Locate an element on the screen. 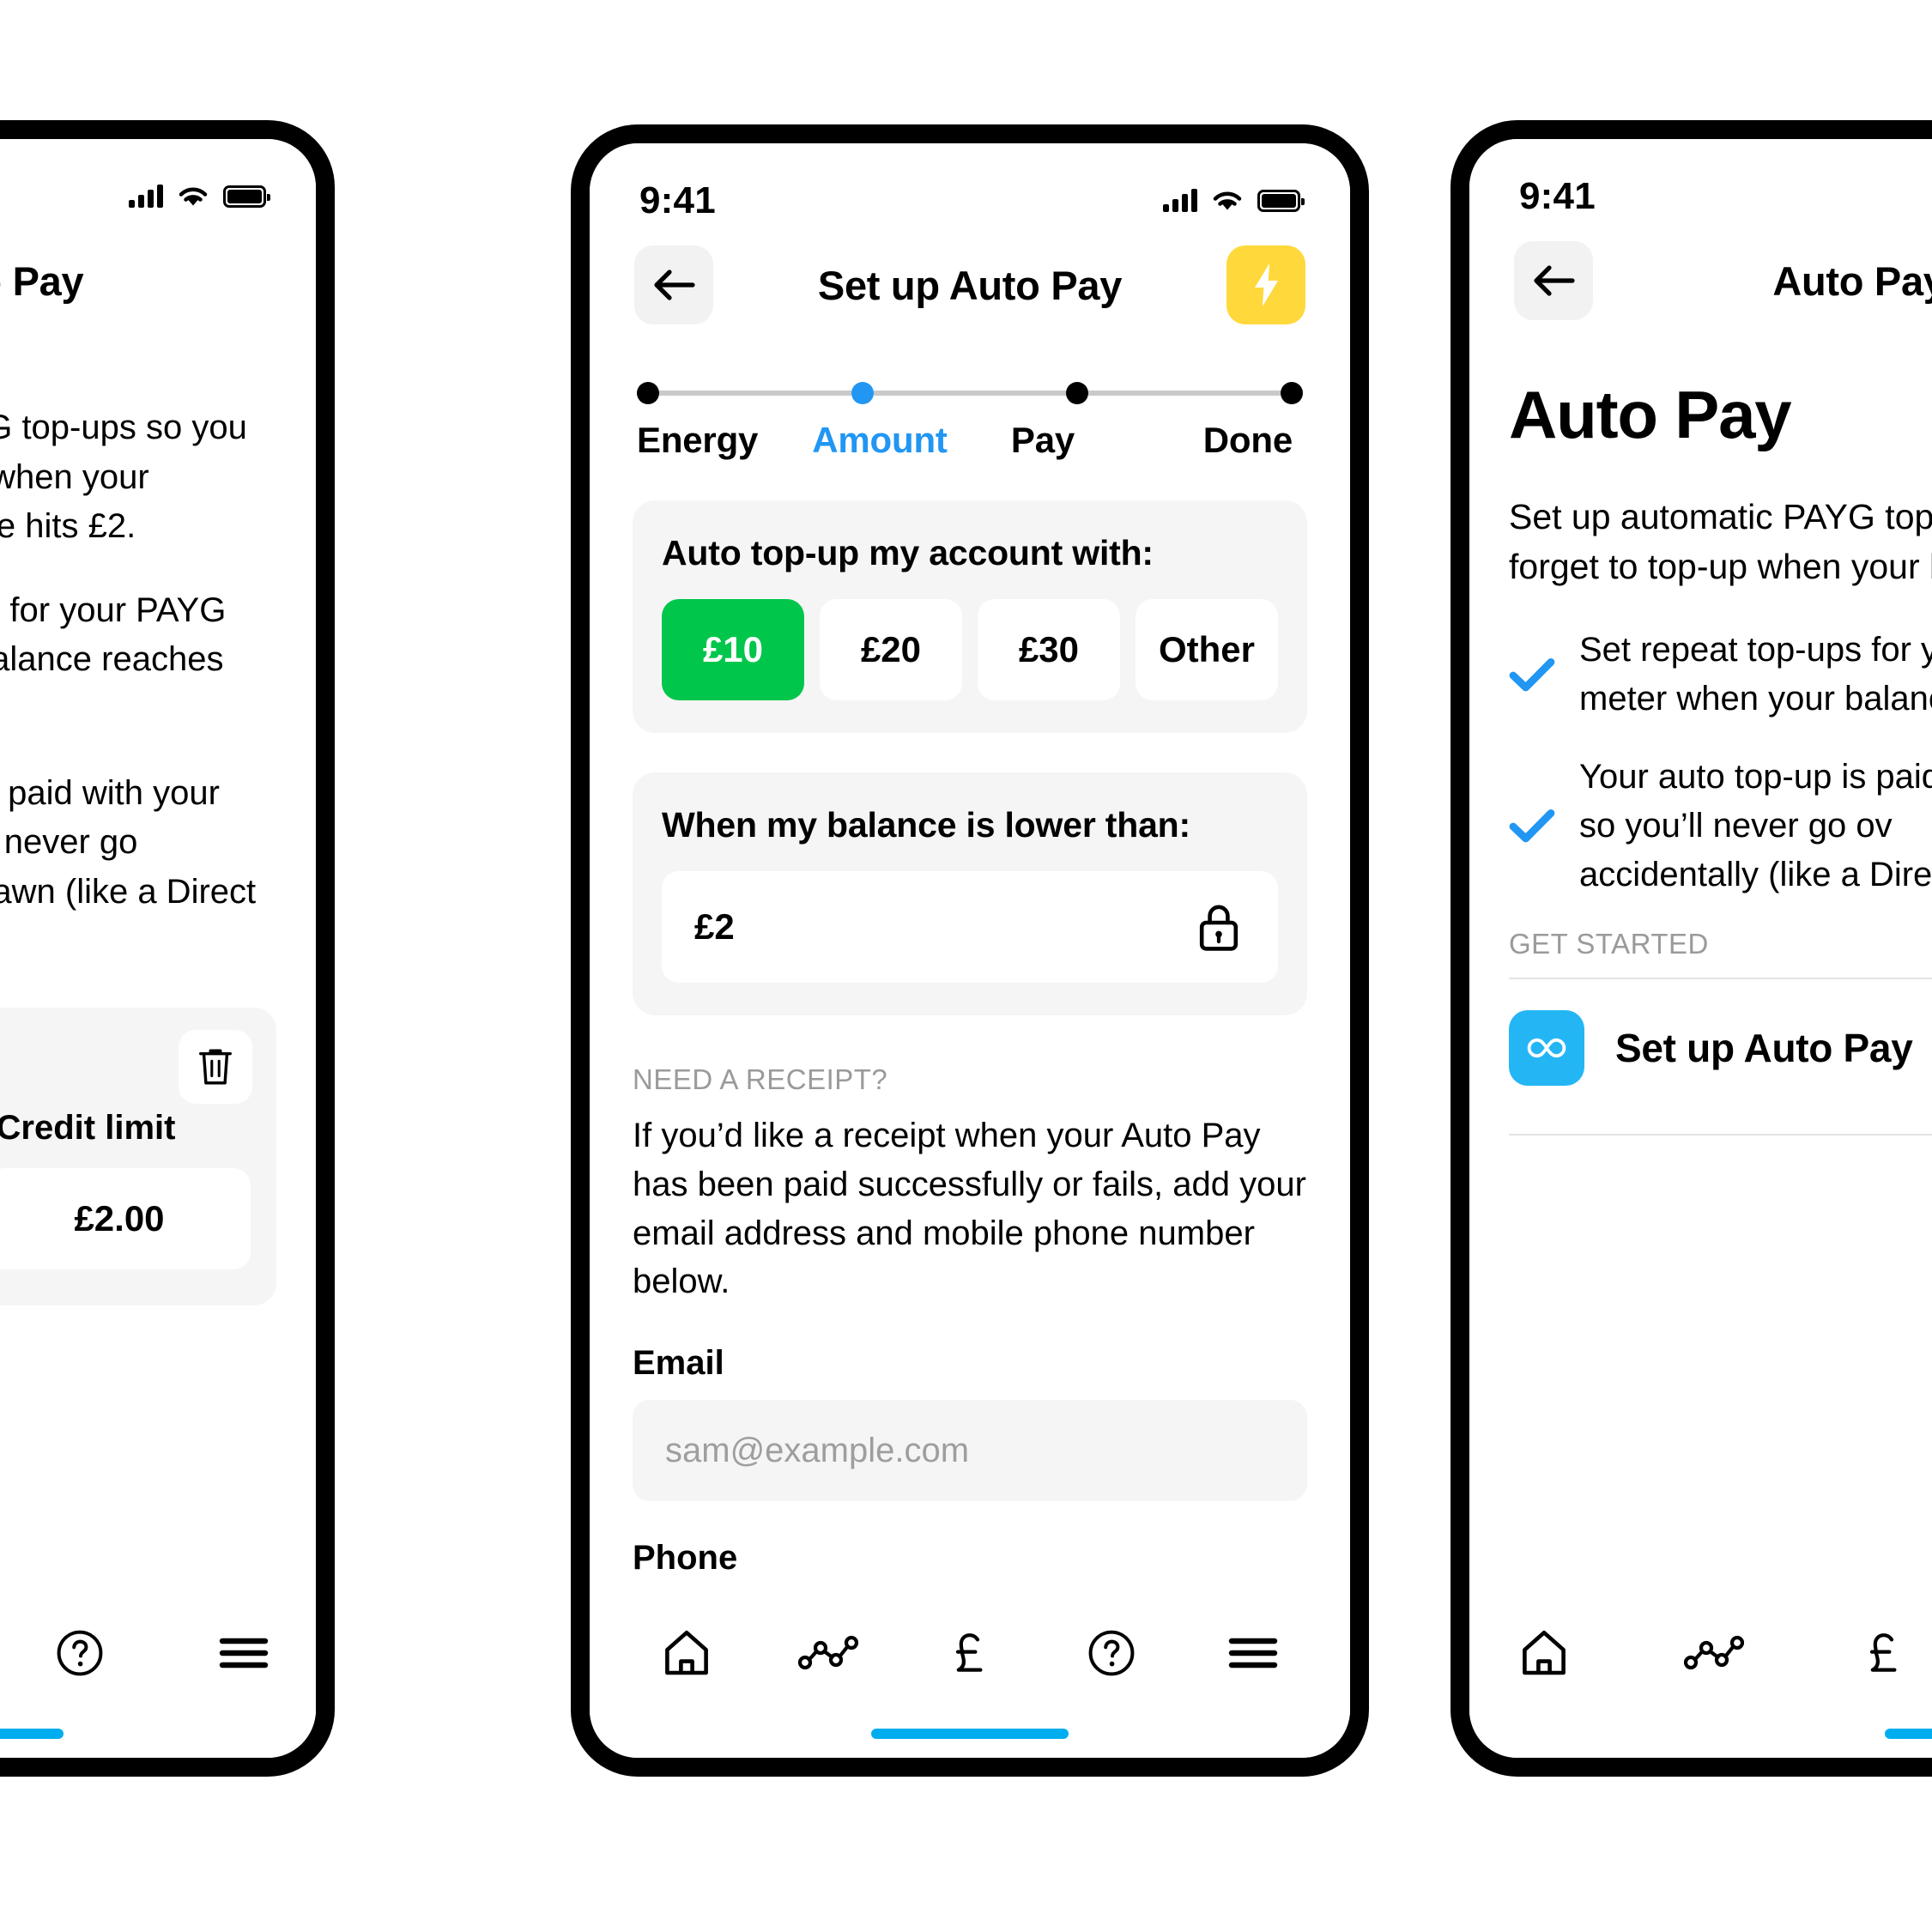 Image resolution: width=1932 pixels, height=1932 pixels. amount-option-30: £30 is located at coordinates (1049, 650).